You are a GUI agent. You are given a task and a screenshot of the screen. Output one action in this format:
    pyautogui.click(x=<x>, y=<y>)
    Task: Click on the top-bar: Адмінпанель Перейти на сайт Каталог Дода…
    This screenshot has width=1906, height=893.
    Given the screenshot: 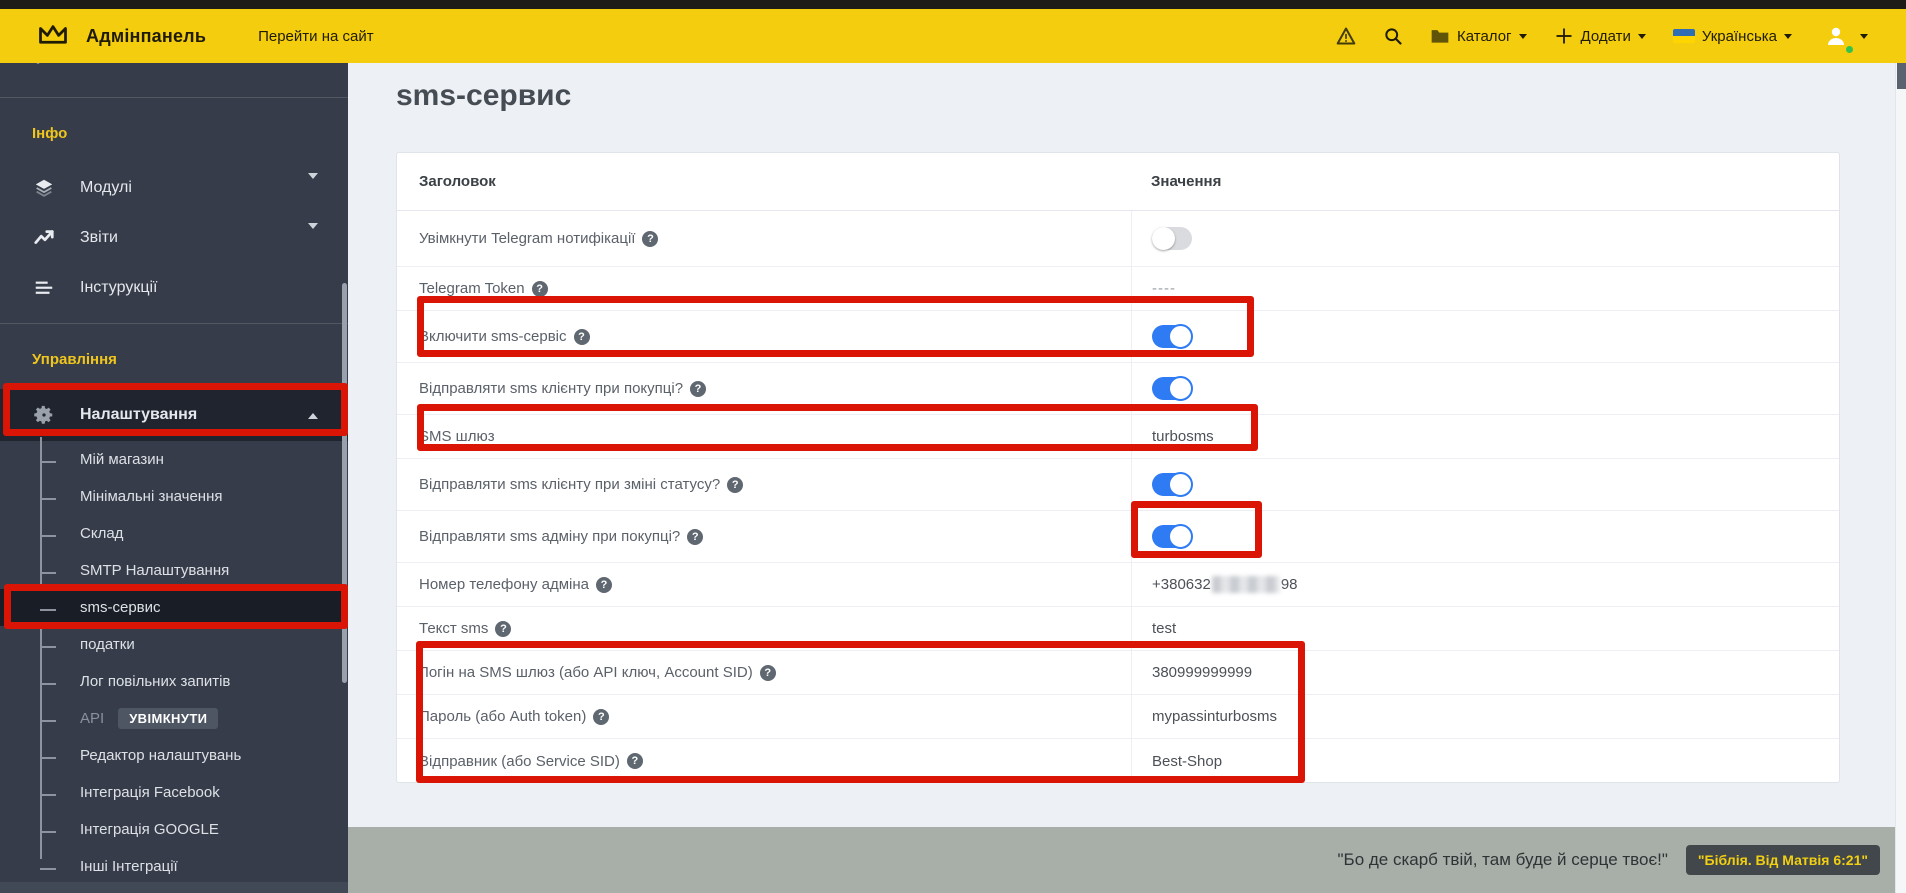 What is the action you would take?
    pyautogui.click(x=953, y=31)
    